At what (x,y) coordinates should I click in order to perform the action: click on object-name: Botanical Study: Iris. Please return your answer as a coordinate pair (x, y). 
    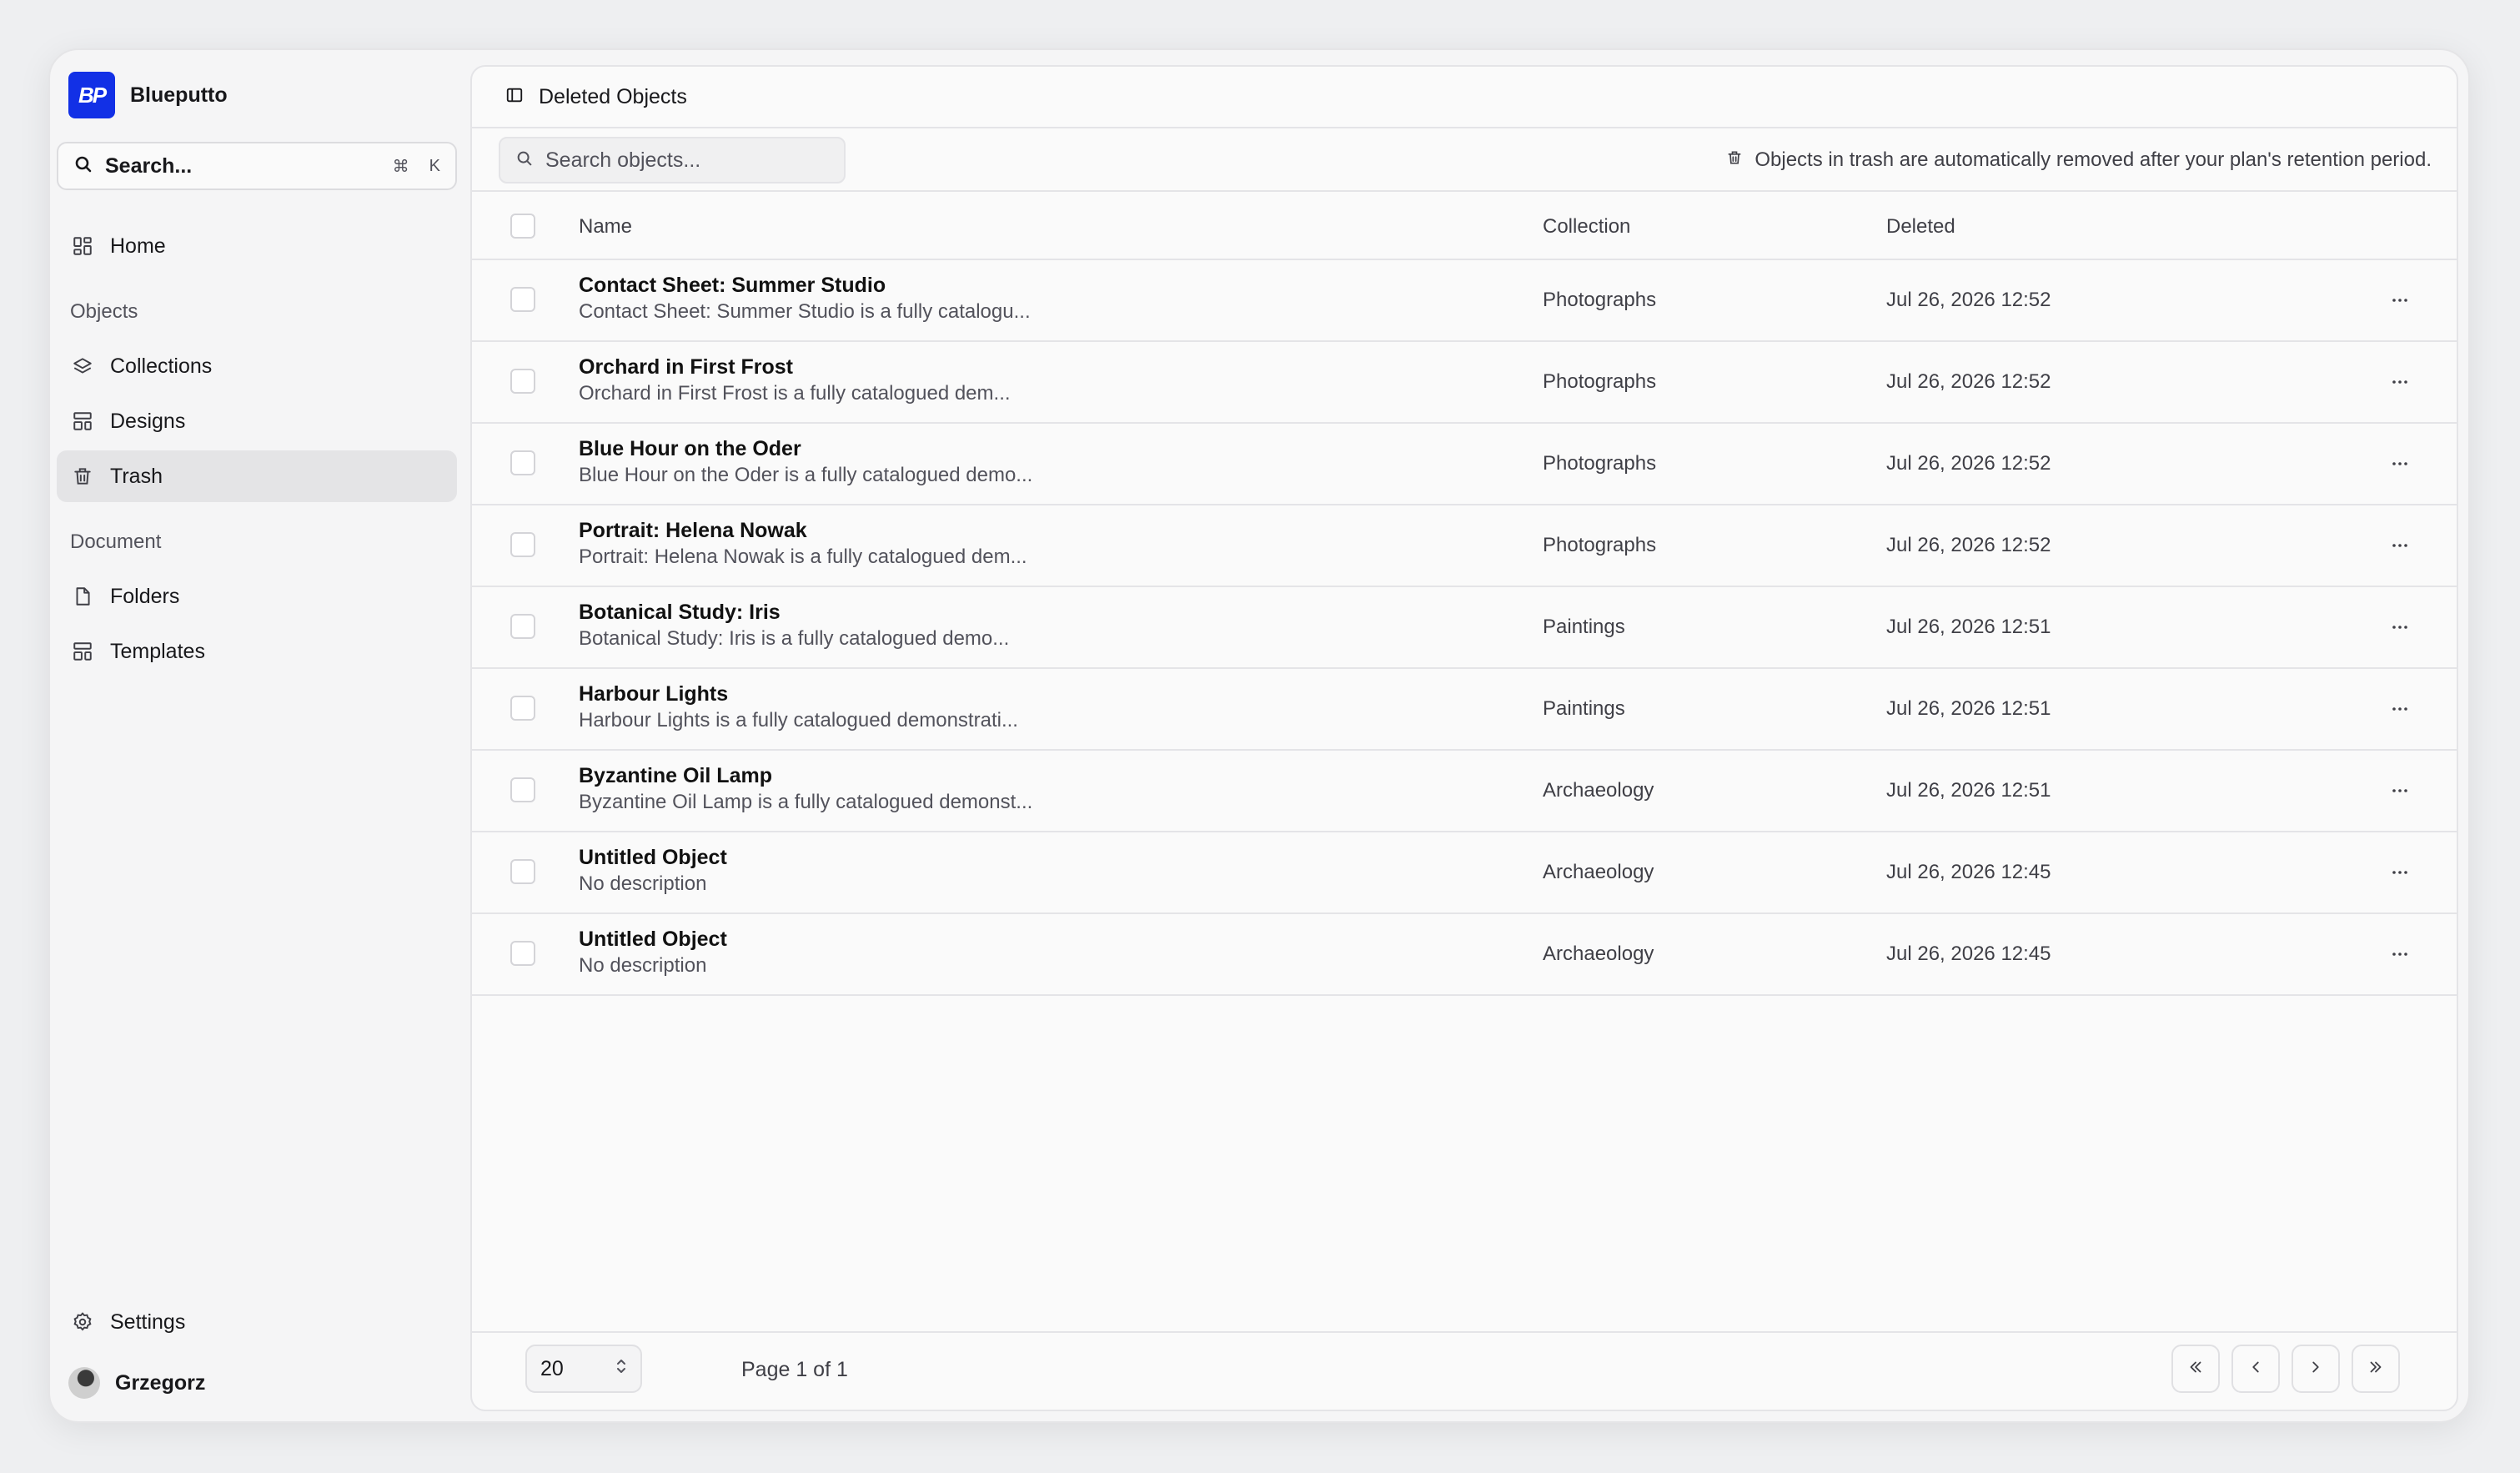
    Looking at the image, I should click on (680, 612).